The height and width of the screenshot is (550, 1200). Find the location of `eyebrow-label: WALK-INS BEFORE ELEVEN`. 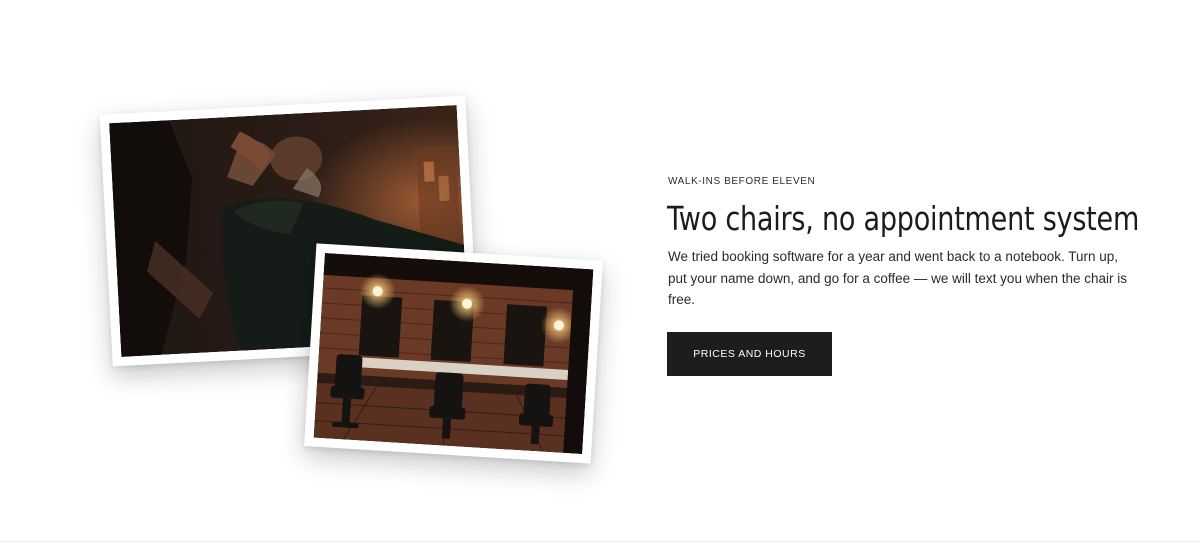

eyebrow-label: WALK-INS BEFORE ELEVEN is located at coordinates (742, 181).